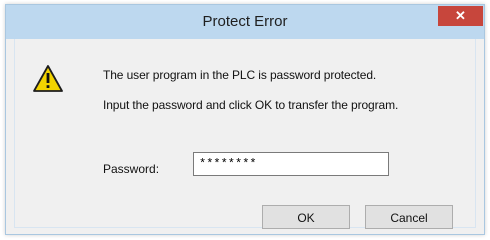  I want to click on title-bar: Protect Error ✕, so click(245, 22).